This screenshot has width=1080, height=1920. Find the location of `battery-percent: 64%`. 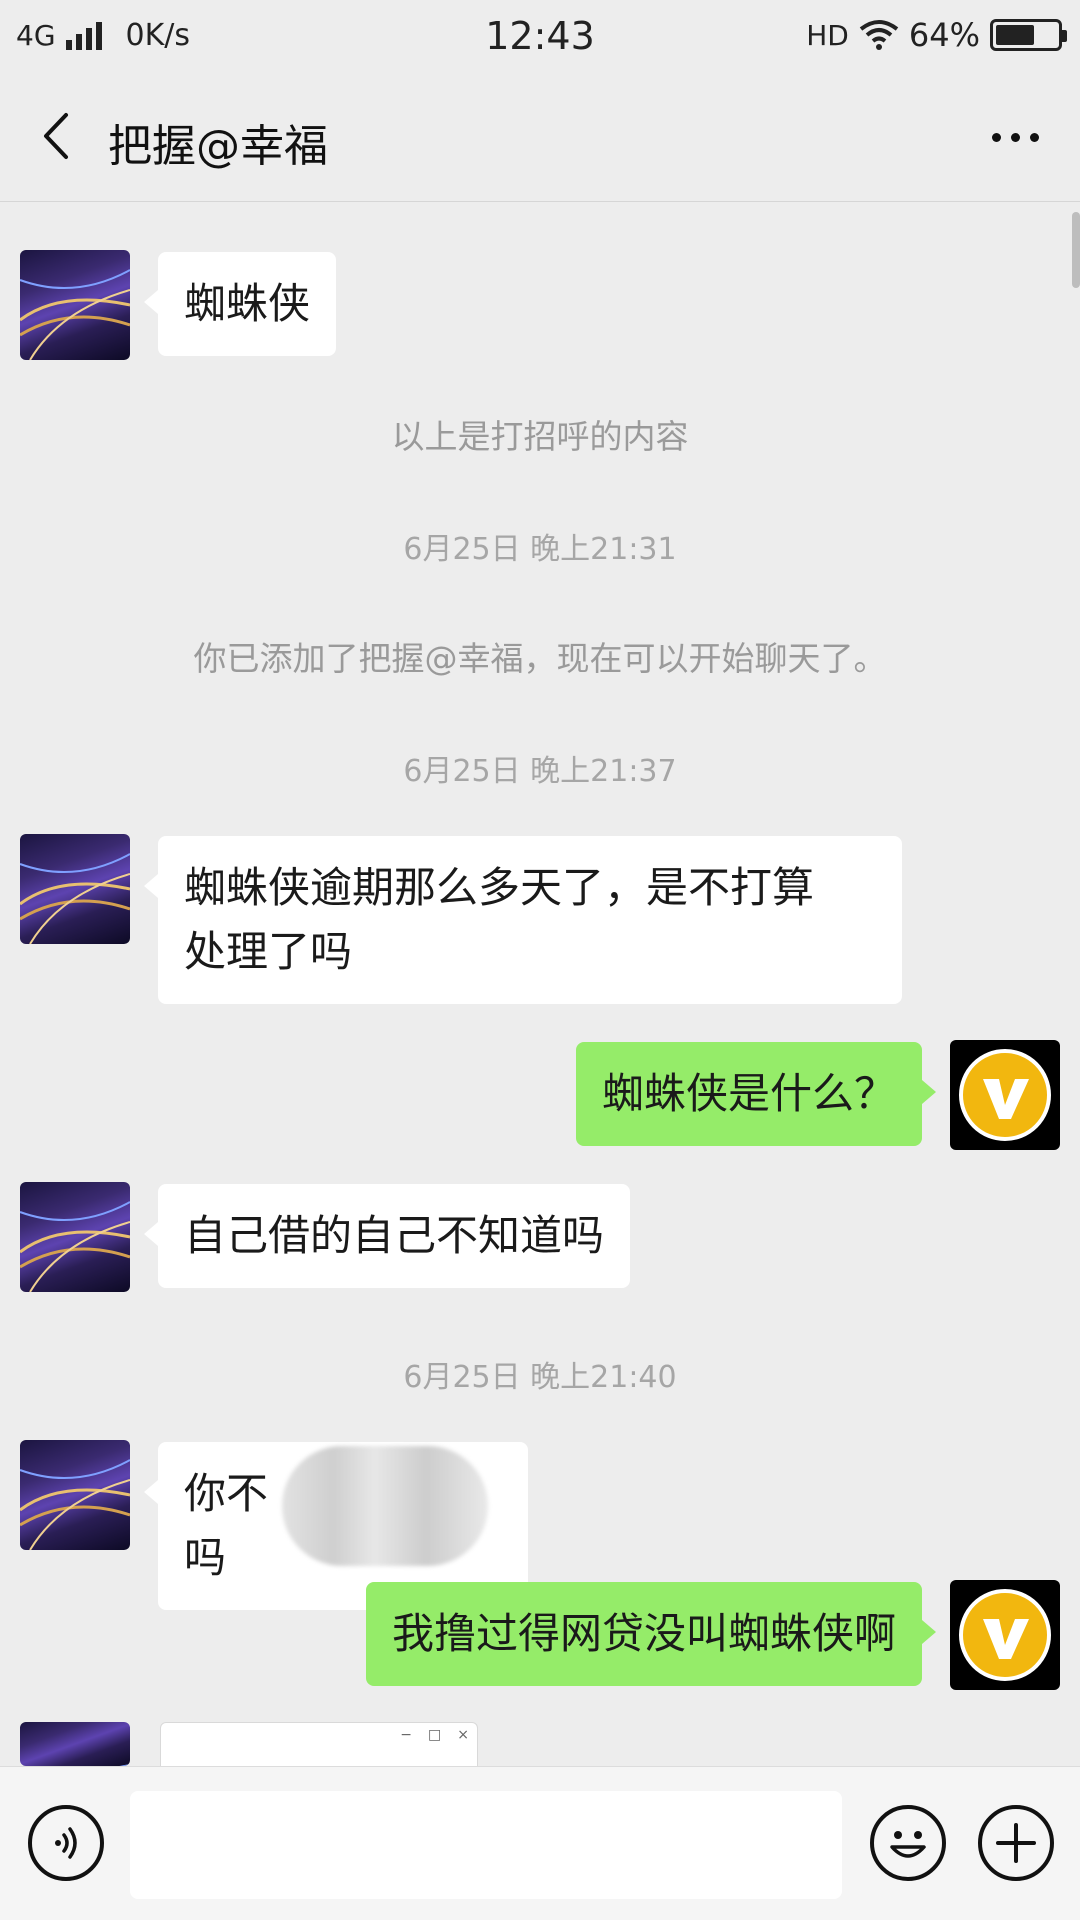

battery-percent: 64% is located at coordinates (944, 35).